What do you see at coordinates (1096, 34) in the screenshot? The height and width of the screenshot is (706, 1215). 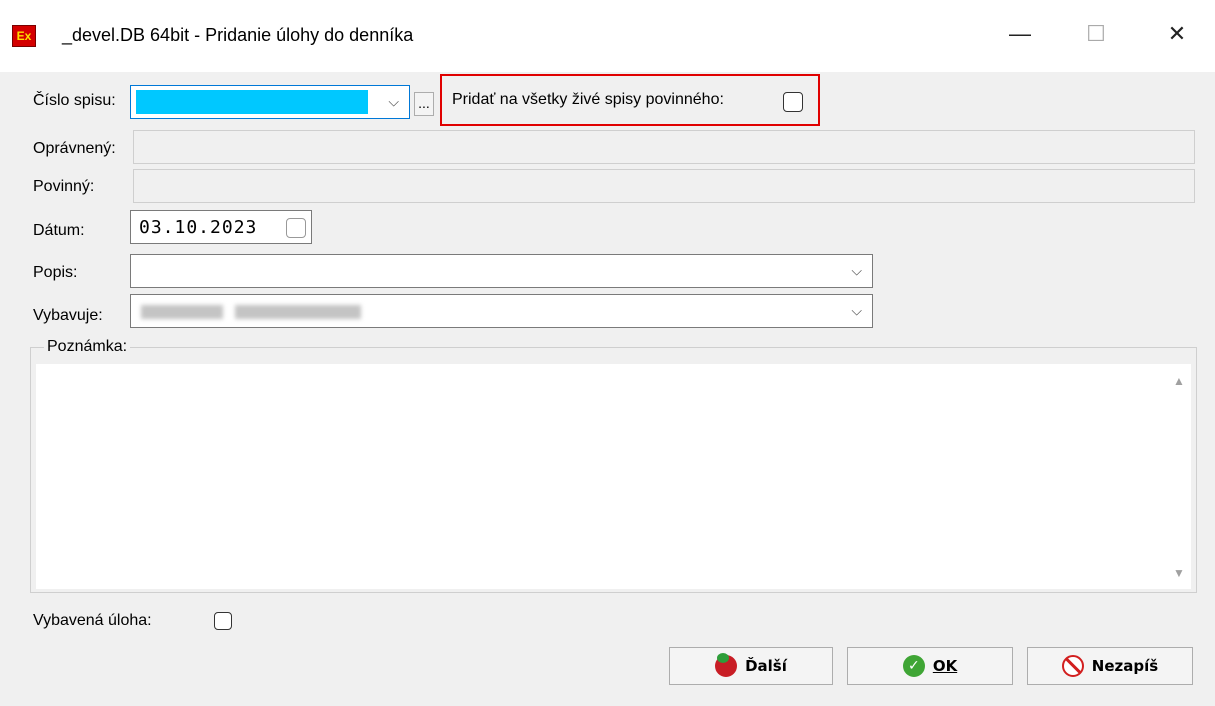 I see `maximize-button: ☐` at bounding box center [1096, 34].